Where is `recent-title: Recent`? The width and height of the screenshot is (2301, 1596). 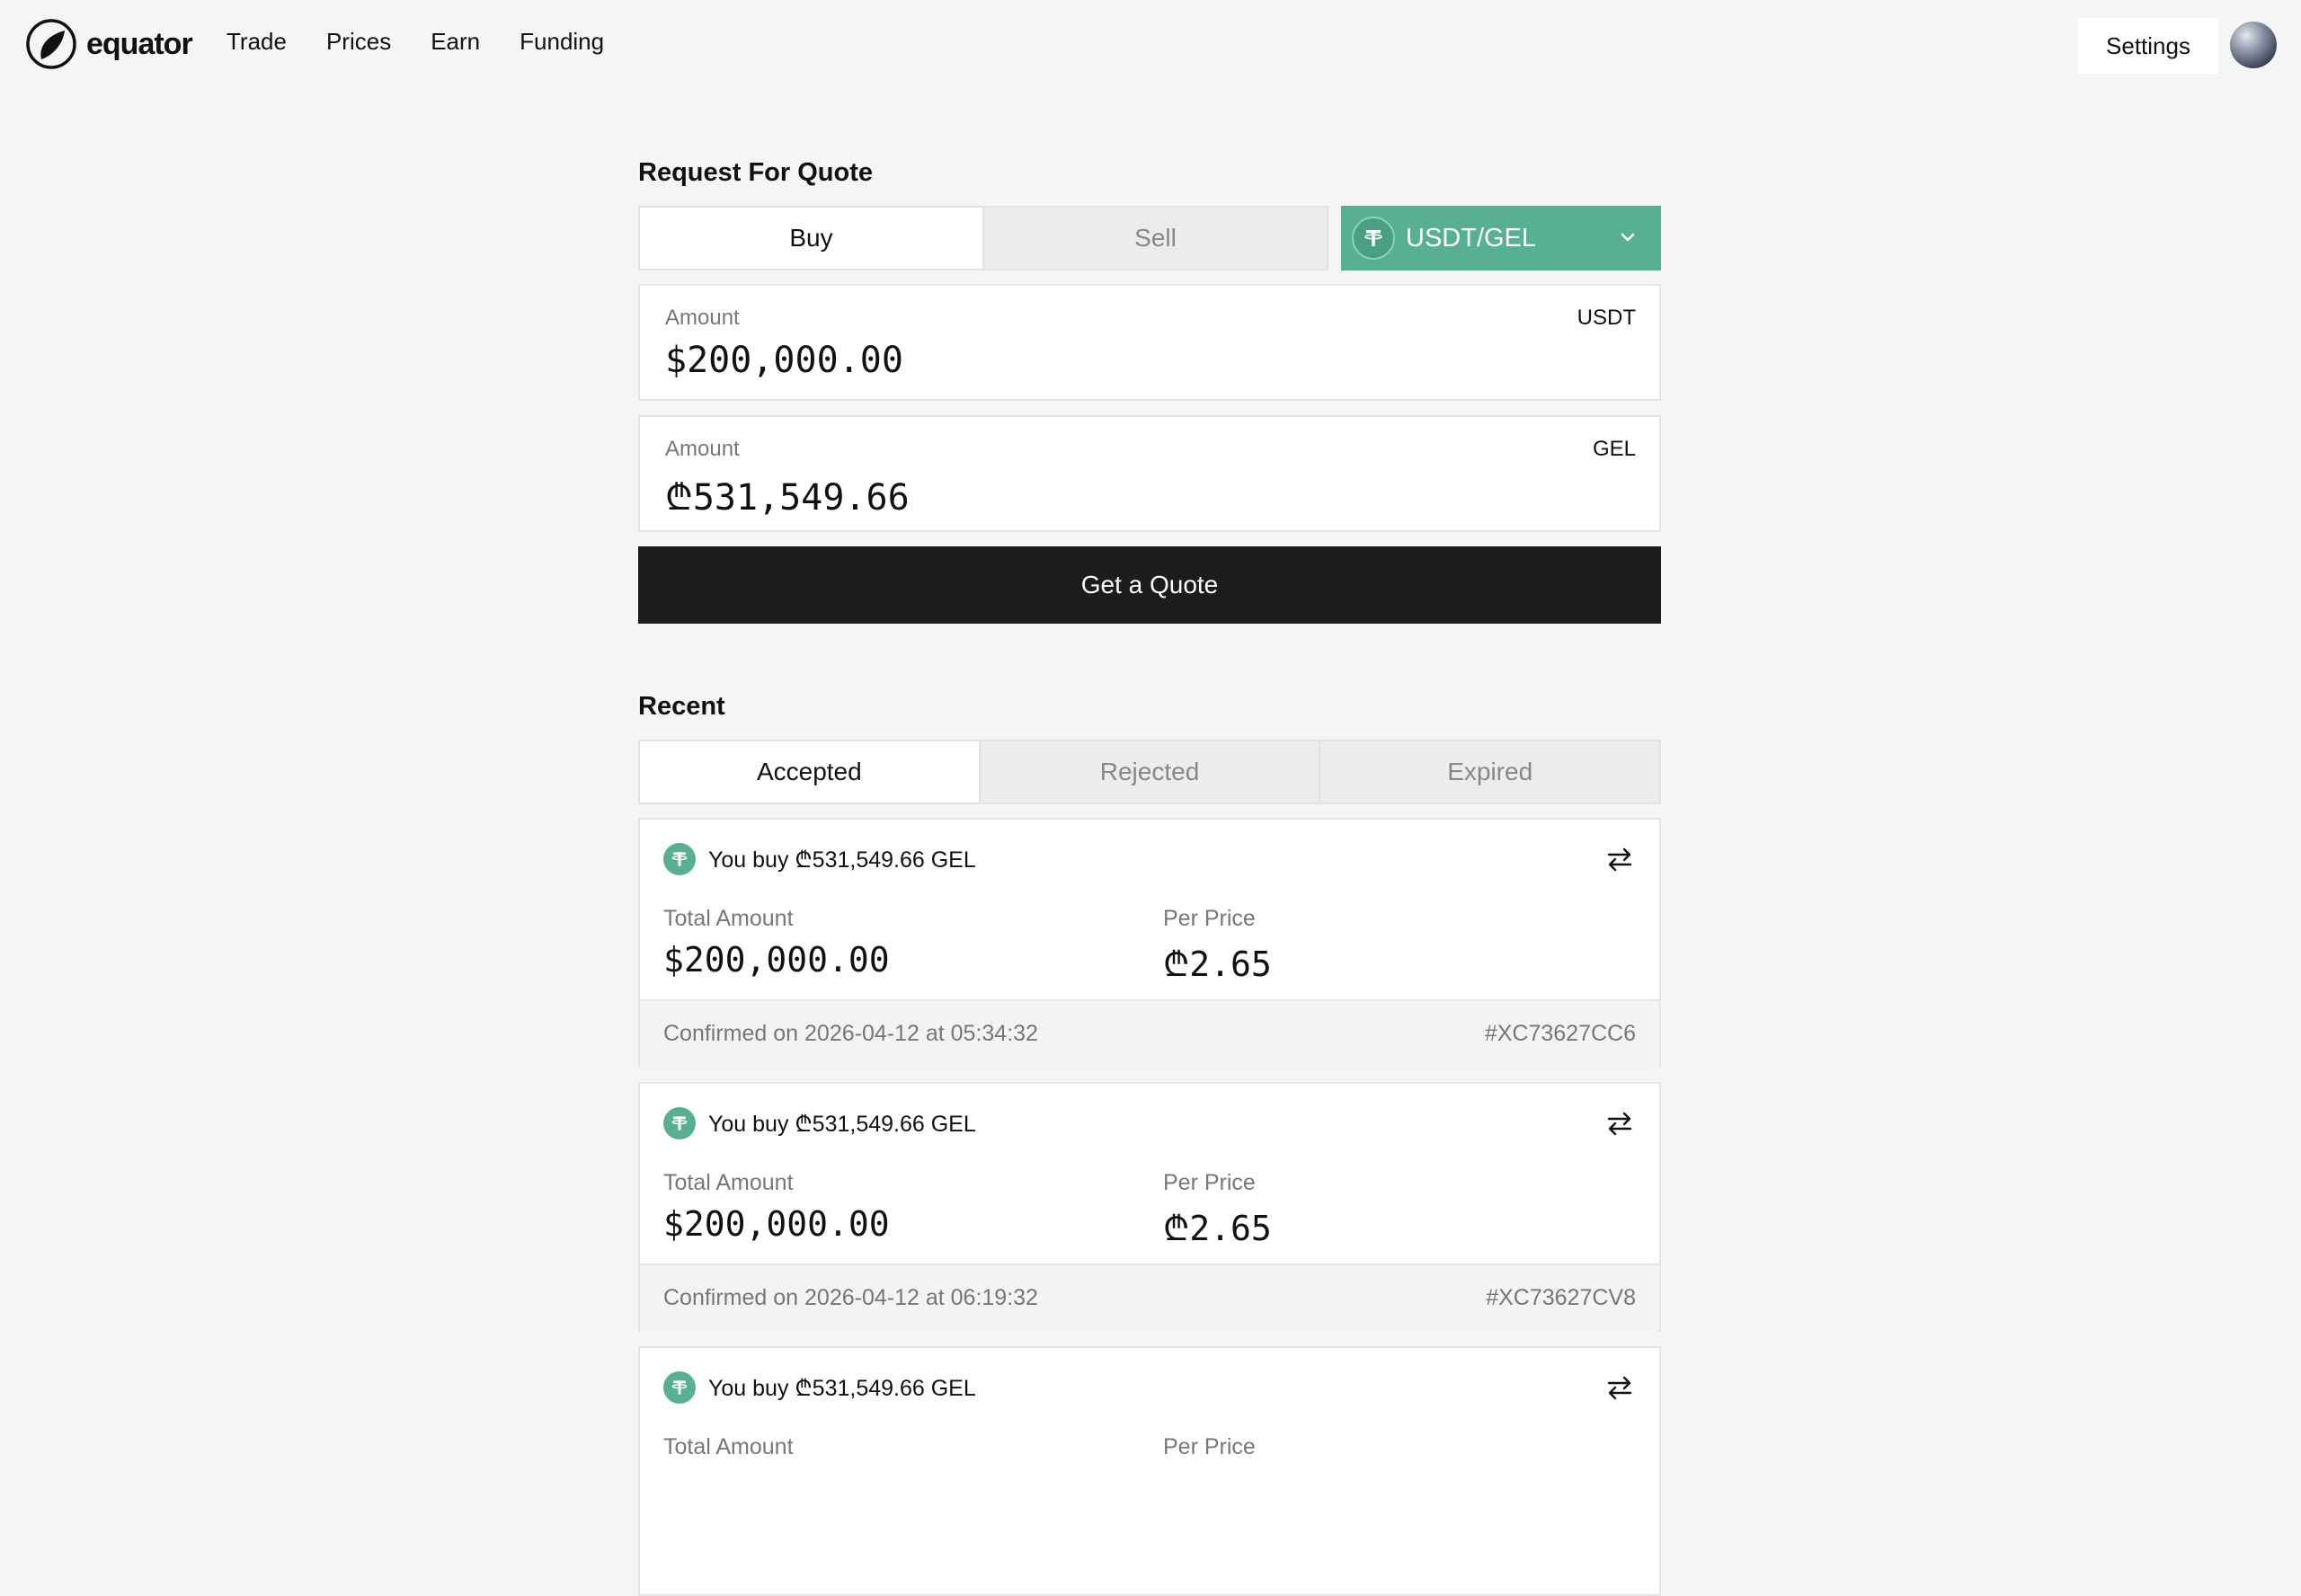
recent-title: Recent is located at coordinates (681, 706).